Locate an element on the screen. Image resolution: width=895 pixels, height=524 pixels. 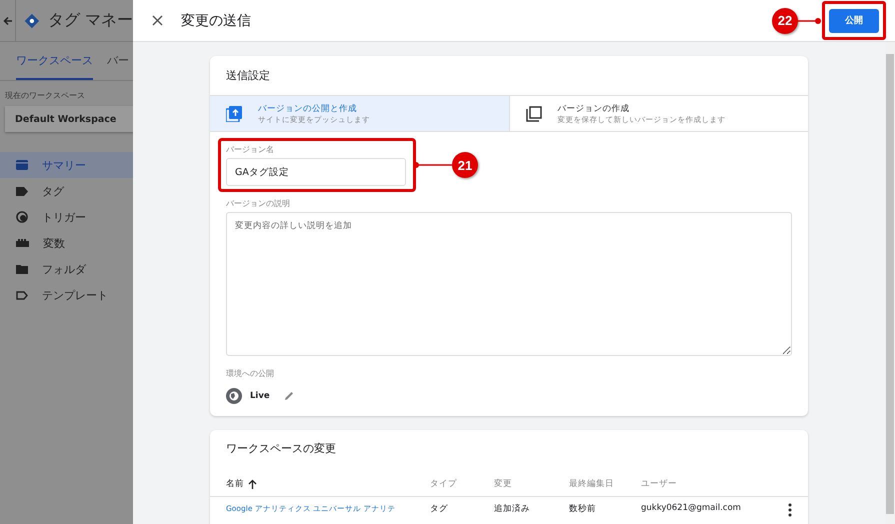
upload-icon is located at coordinates (234, 114).